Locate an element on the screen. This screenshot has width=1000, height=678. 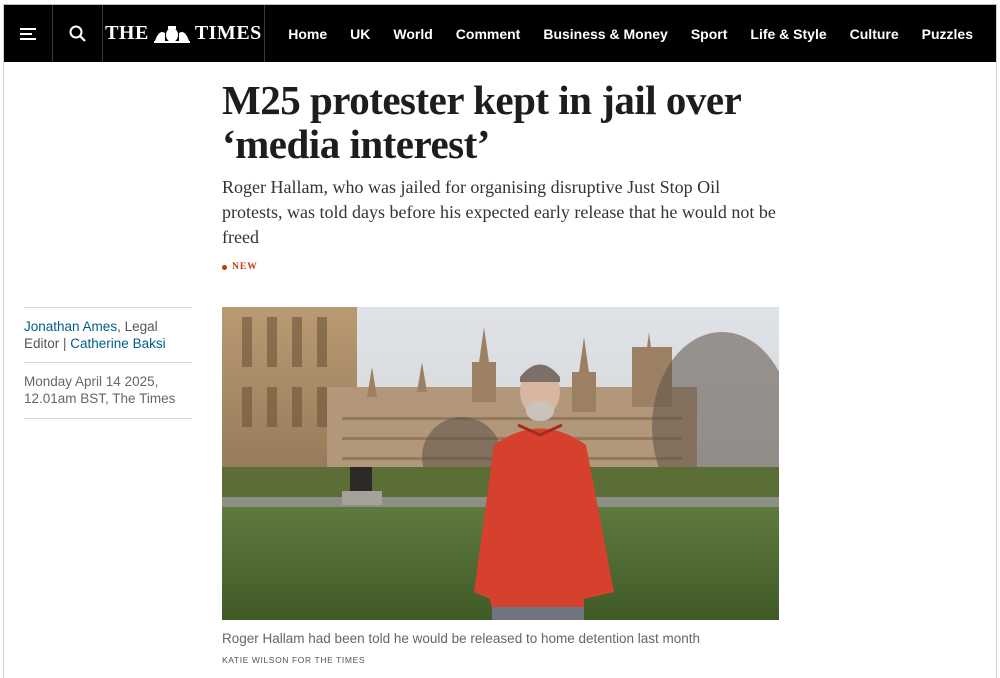
menu-button is located at coordinates (29, 33).